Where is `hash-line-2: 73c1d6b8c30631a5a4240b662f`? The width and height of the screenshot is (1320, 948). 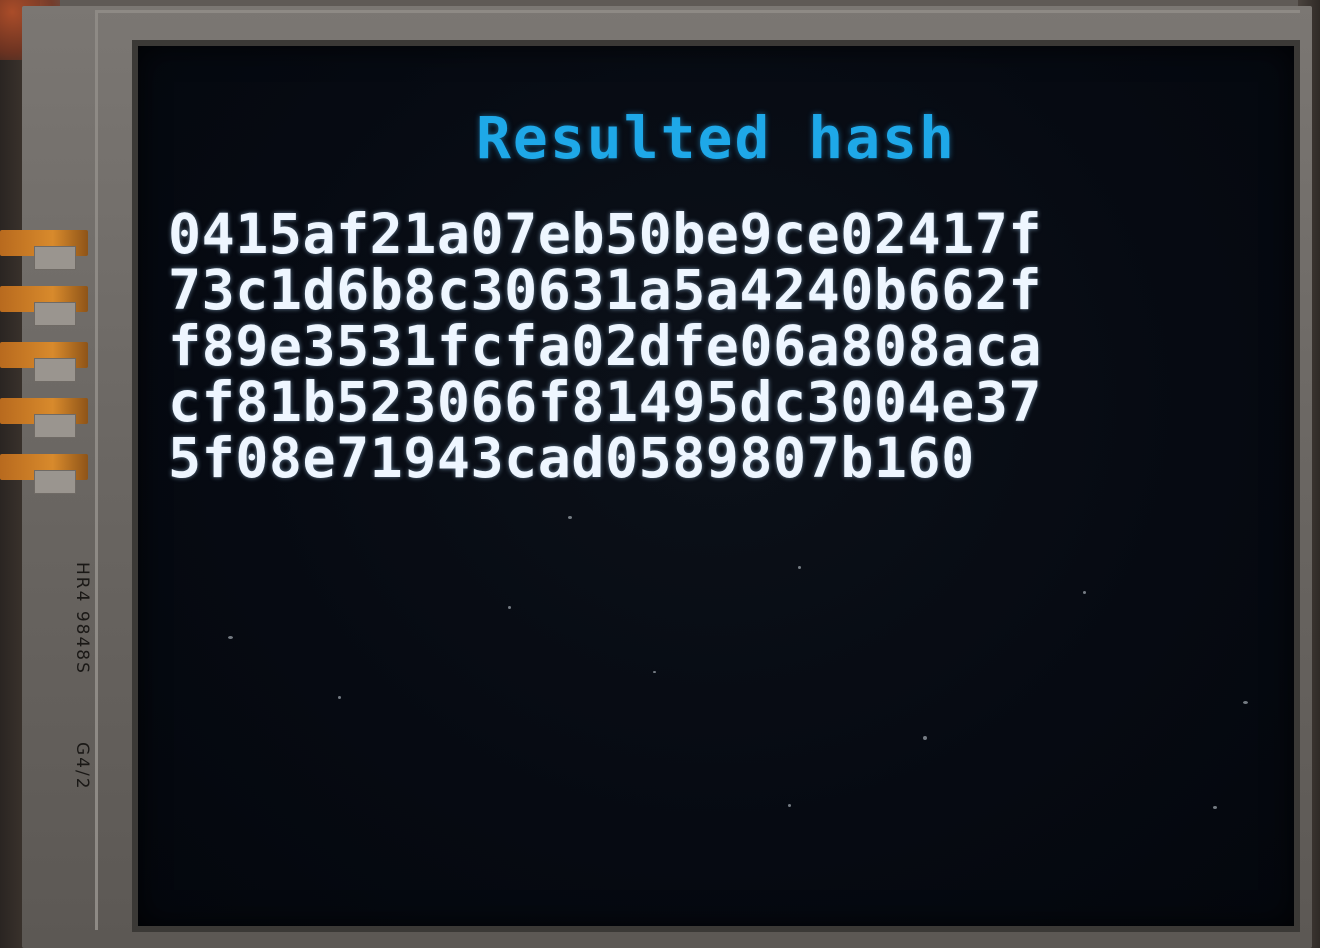
hash-line-2: 73c1d6b8c30631a5a4240b662f is located at coordinates (605, 290).